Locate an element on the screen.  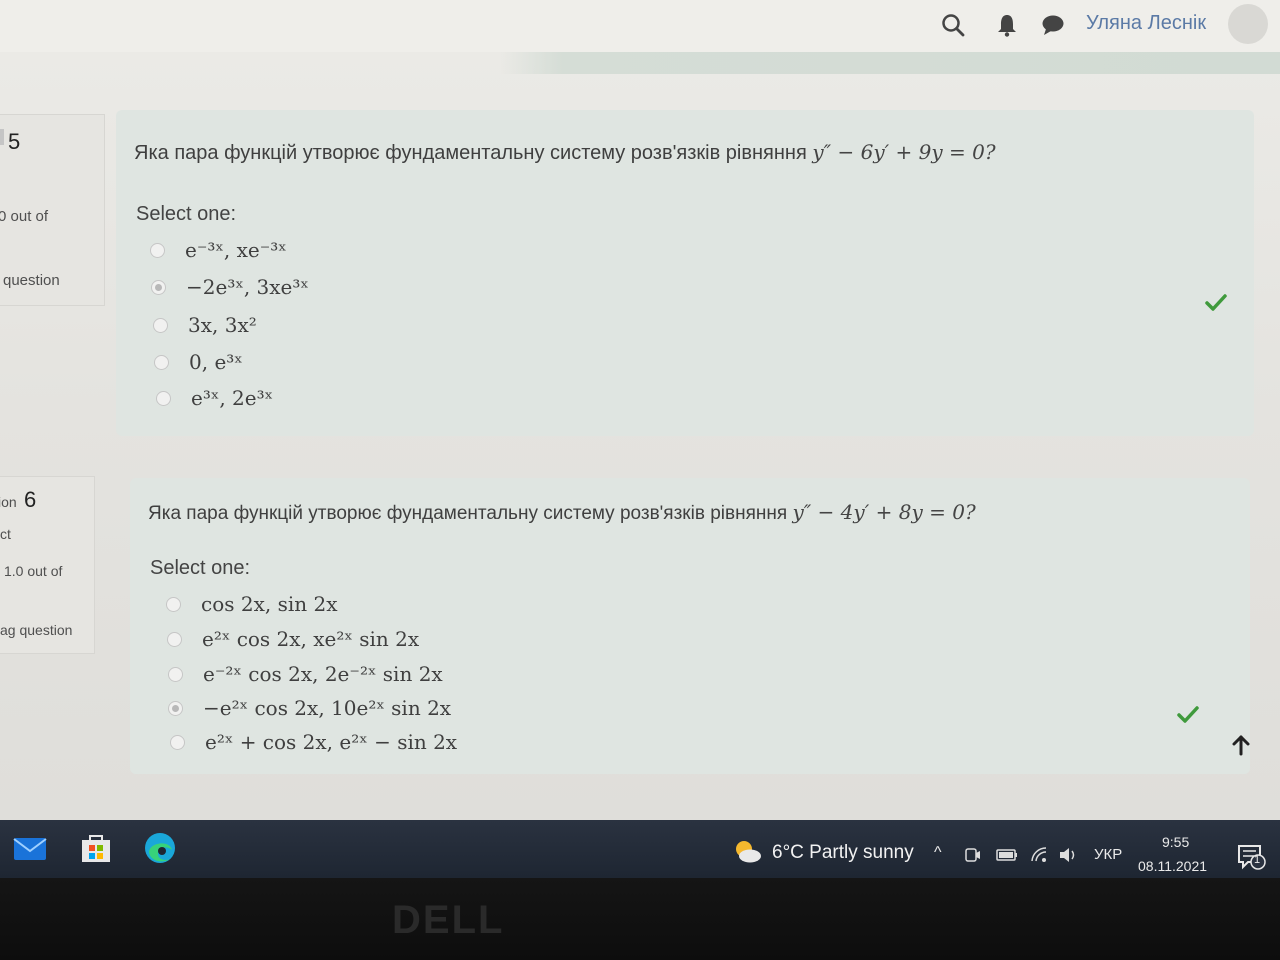
store-icon is located at coordinates (96, 848).